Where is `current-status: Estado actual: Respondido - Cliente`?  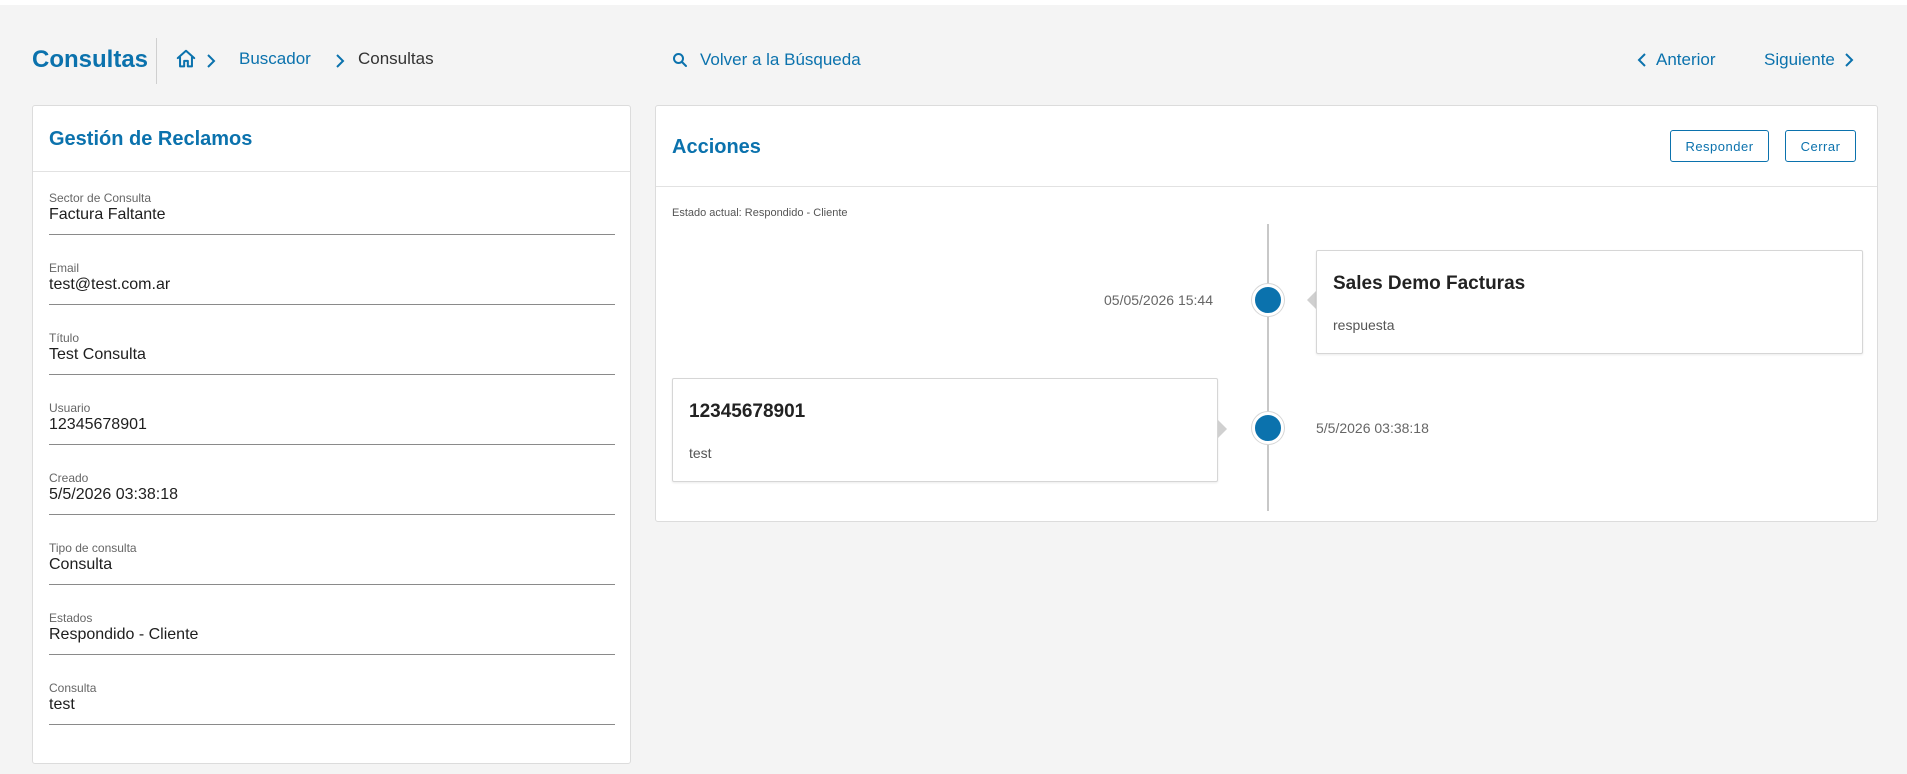
current-status: Estado actual: Respondido - Cliente is located at coordinates (760, 213).